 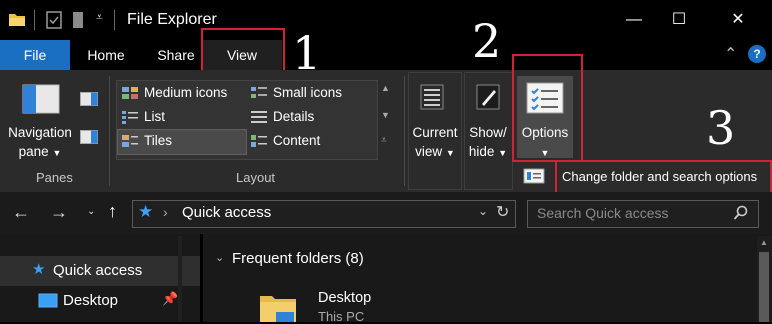 What do you see at coordinates (180, 279) in the screenshot?
I see `nav-scrollbar` at bounding box center [180, 279].